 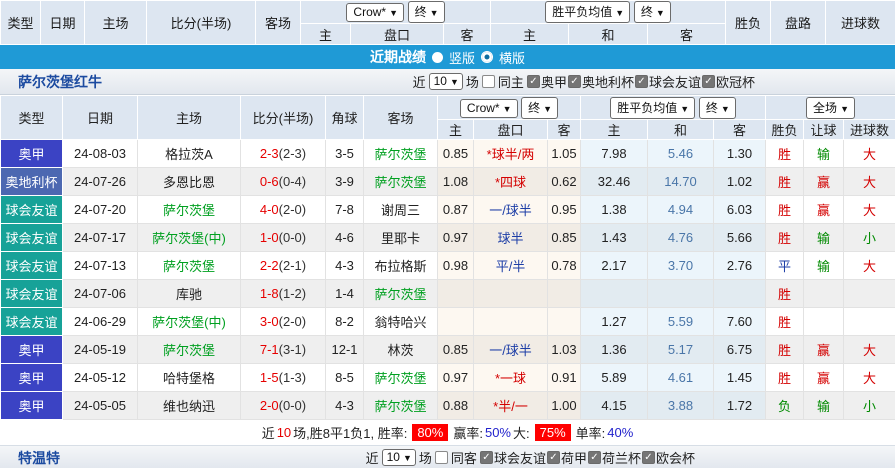 I want to click on odds-away: 0.95, so click(x=564, y=209).